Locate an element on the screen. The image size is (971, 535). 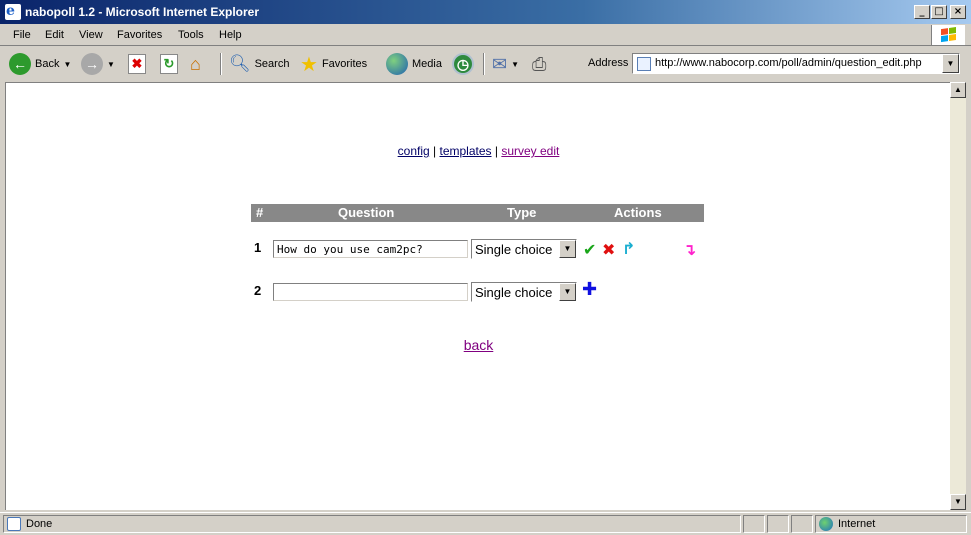
search-icon: 🔍︎ is located at coordinates (240, 63).